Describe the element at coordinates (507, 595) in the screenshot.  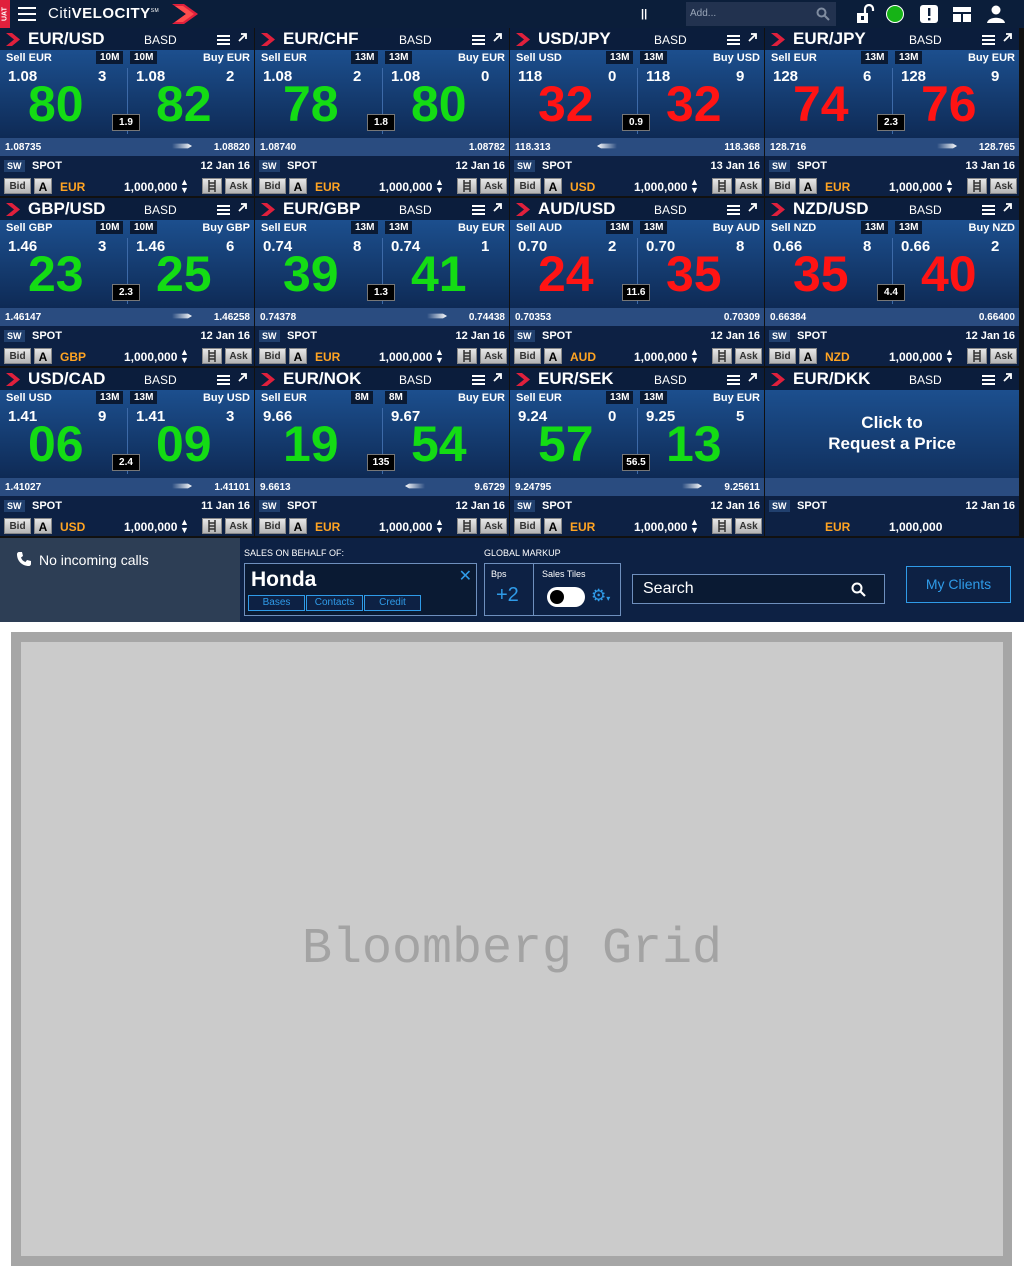
I see `bps-value: +2` at that location.